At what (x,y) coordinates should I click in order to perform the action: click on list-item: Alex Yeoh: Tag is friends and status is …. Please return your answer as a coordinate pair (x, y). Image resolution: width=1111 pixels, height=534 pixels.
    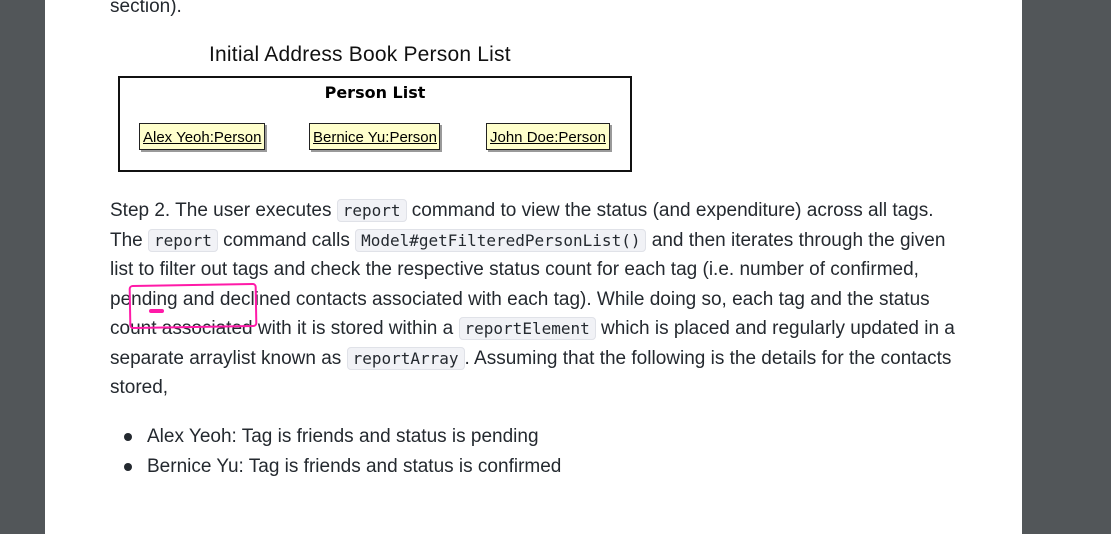
    Looking at the image, I should click on (335, 437).